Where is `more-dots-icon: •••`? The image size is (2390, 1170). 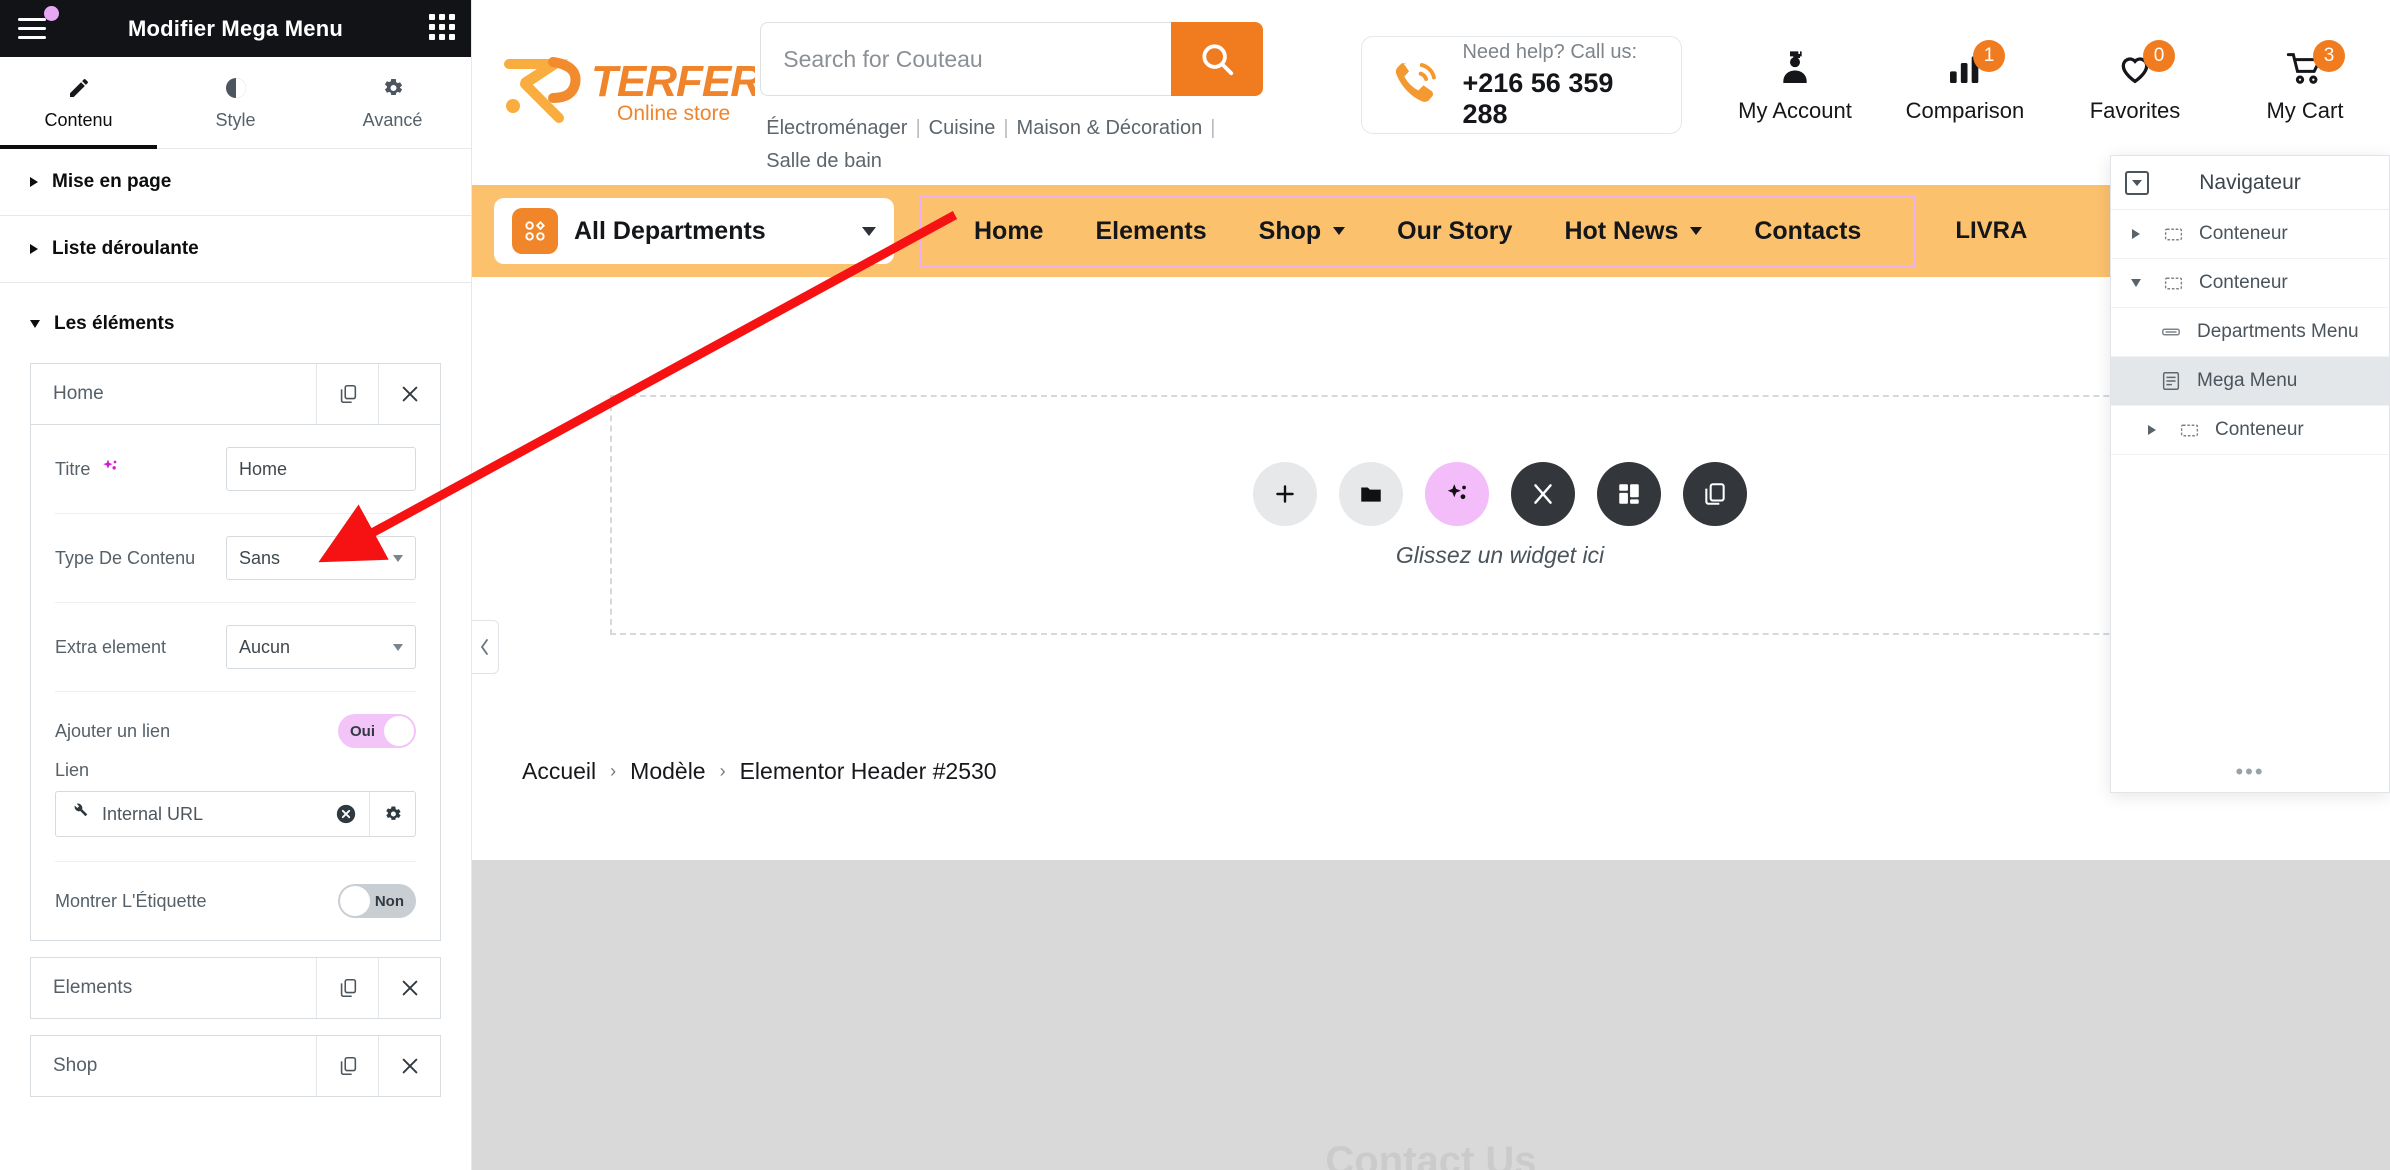
more-dots-icon: ••• is located at coordinates (2250, 772).